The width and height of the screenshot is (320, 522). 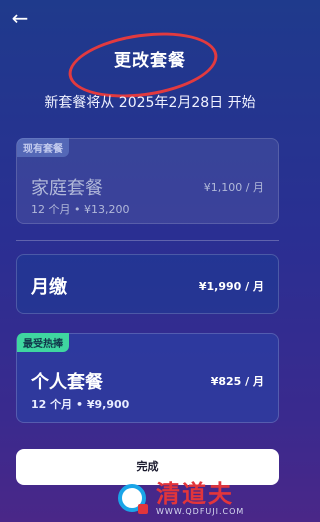 What do you see at coordinates (67, 382) in the screenshot?
I see `personal-plan-name: 个人套餐` at bounding box center [67, 382].